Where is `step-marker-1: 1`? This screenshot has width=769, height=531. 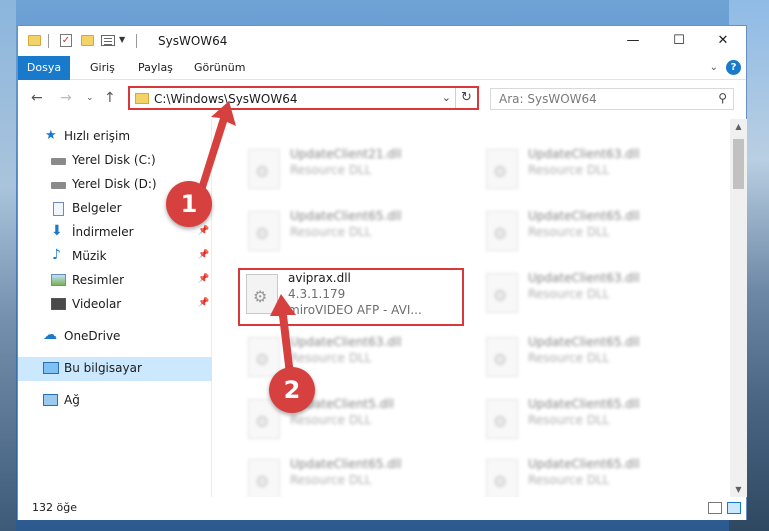 step-marker-1: 1 is located at coordinates (189, 204).